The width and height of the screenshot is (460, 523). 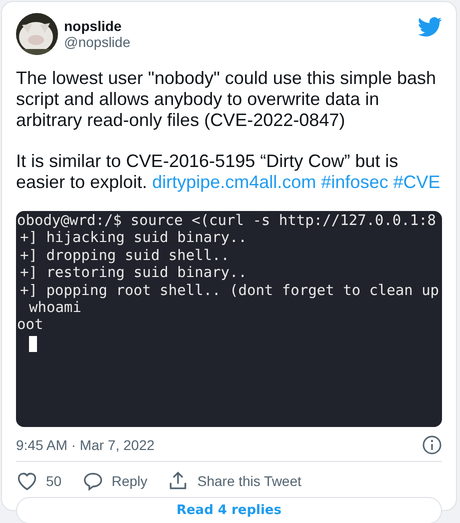 I want to click on terminal-line: +] dropping suid shell.., so click(x=125, y=257).